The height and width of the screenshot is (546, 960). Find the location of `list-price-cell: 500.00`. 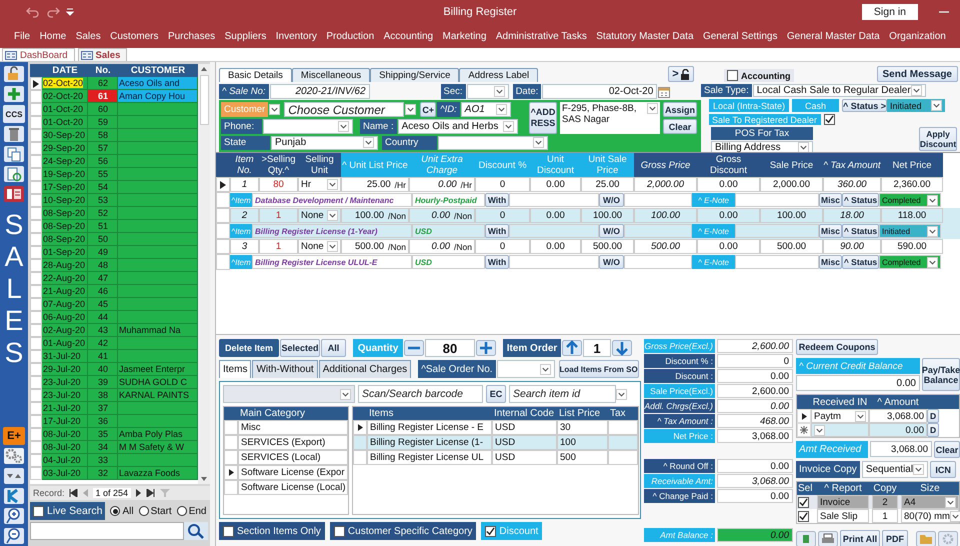

list-price-cell: 500.00 is located at coordinates (366, 246).